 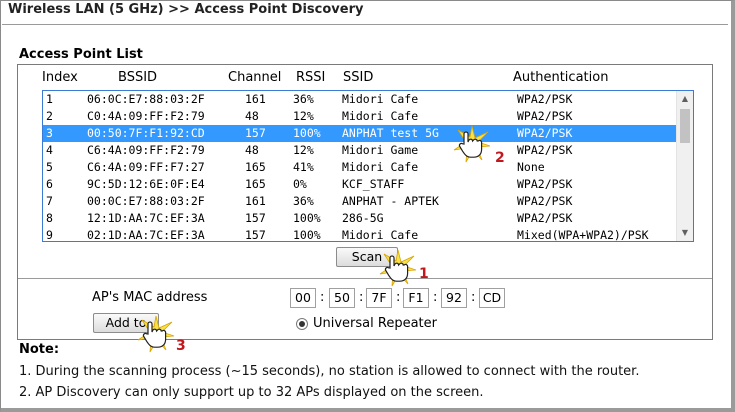 What do you see at coordinates (49, 167) in the screenshot?
I see `row-index: 5` at bounding box center [49, 167].